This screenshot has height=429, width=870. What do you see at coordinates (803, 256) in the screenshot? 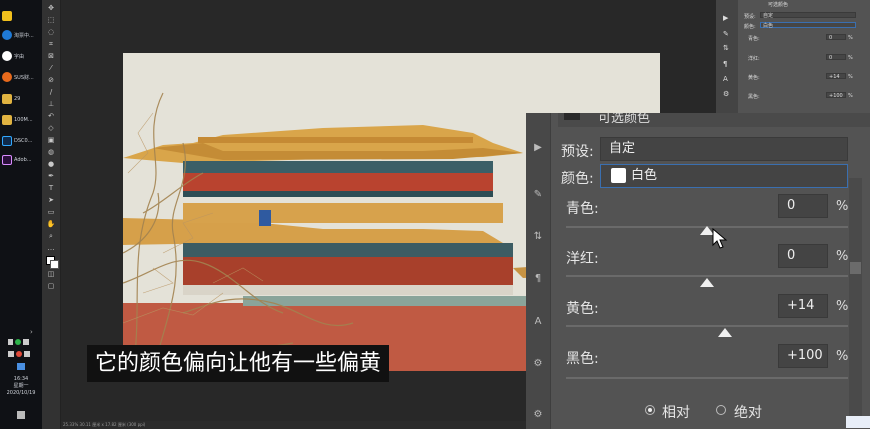
I see `magenta-input: 0` at bounding box center [803, 256].